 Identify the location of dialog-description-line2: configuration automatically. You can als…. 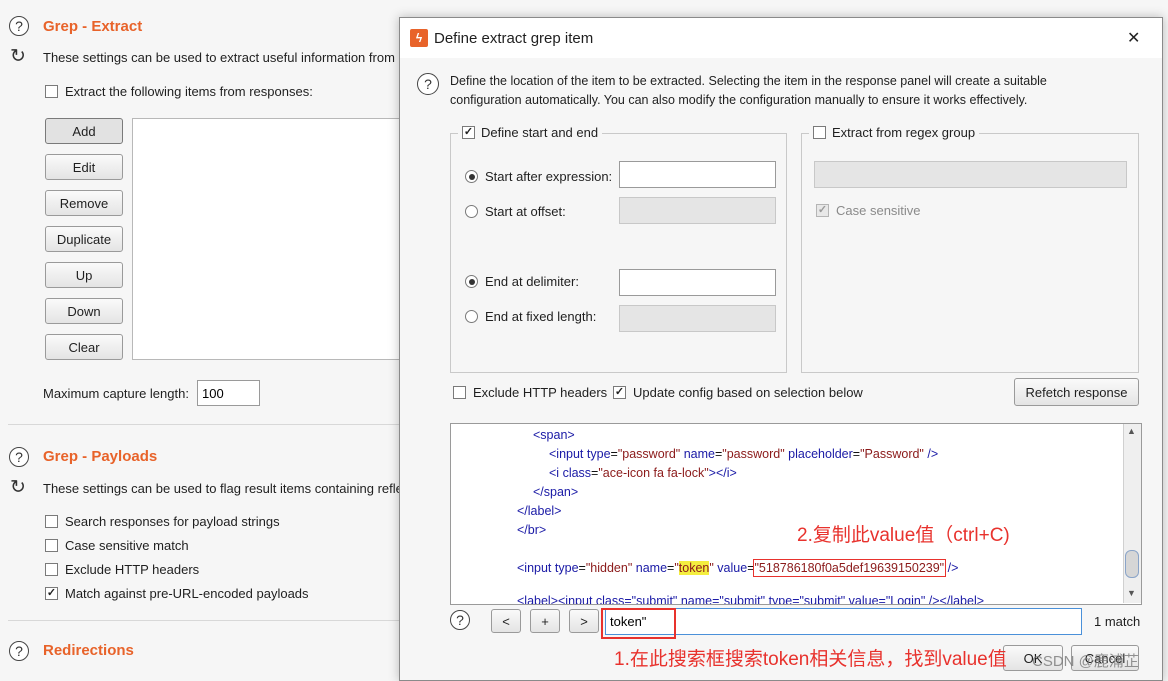
(739, 100).